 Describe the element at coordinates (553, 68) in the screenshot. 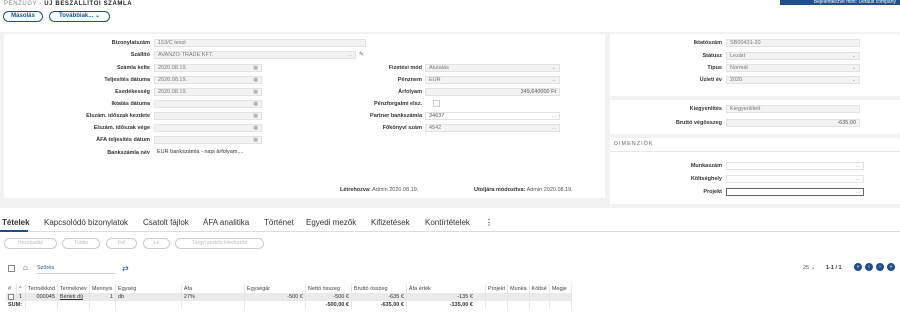

I see `chevron-down-icon: ⌄` at that location.